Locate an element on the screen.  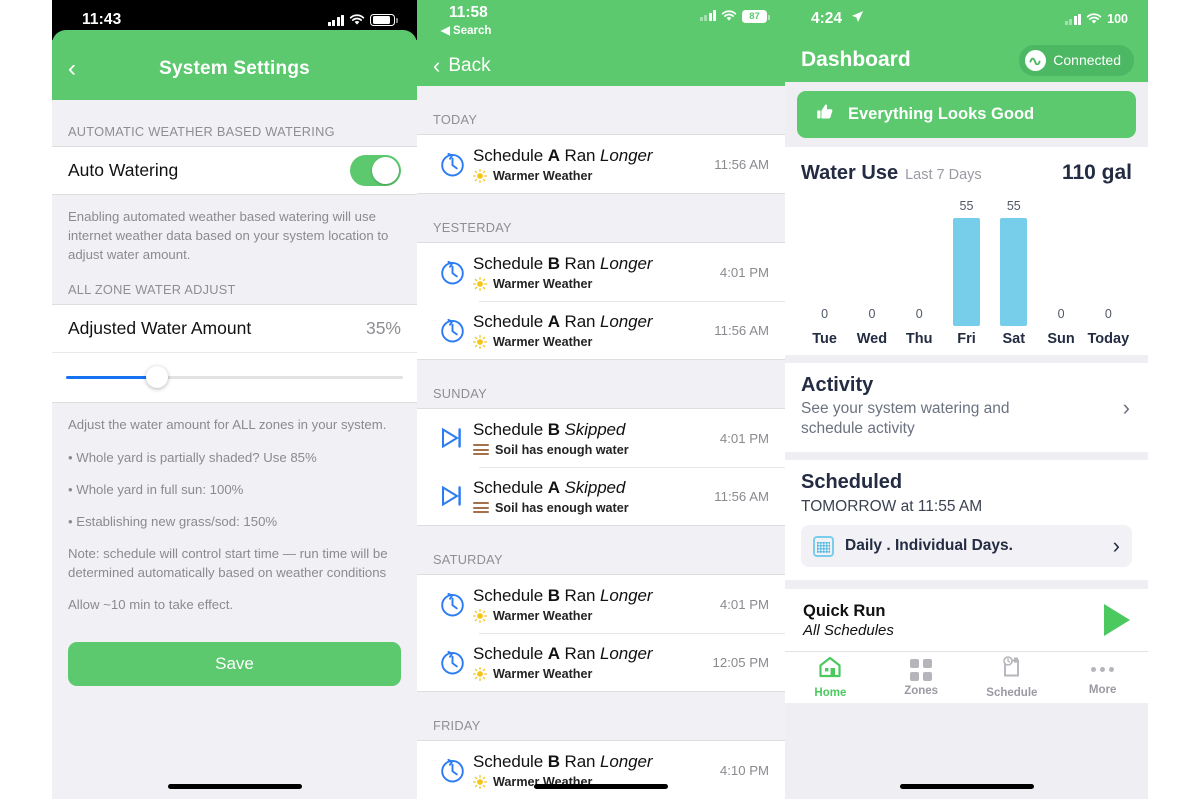
activity-row-main: Schedule A Ran Longer Warmer Weather is located at coordinates (589, 164).